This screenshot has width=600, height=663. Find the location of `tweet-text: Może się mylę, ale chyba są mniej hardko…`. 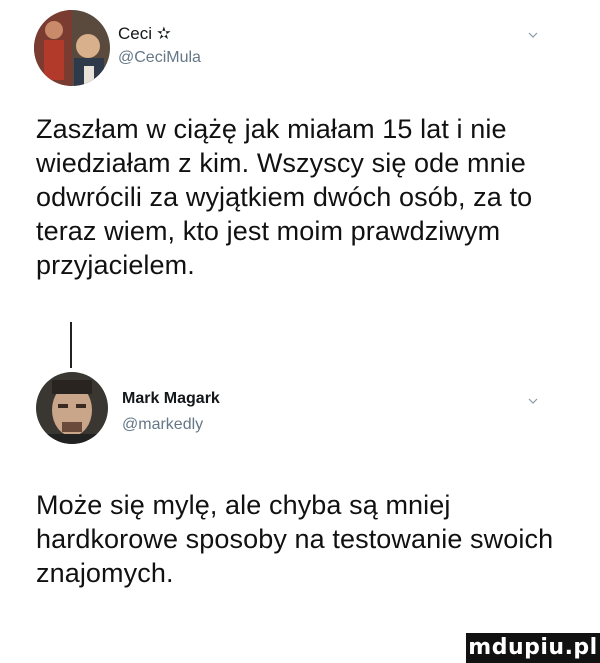

tweet-text: Może się mylę, ale chyba są mniej hardko… is located at coordinates (295, 539).